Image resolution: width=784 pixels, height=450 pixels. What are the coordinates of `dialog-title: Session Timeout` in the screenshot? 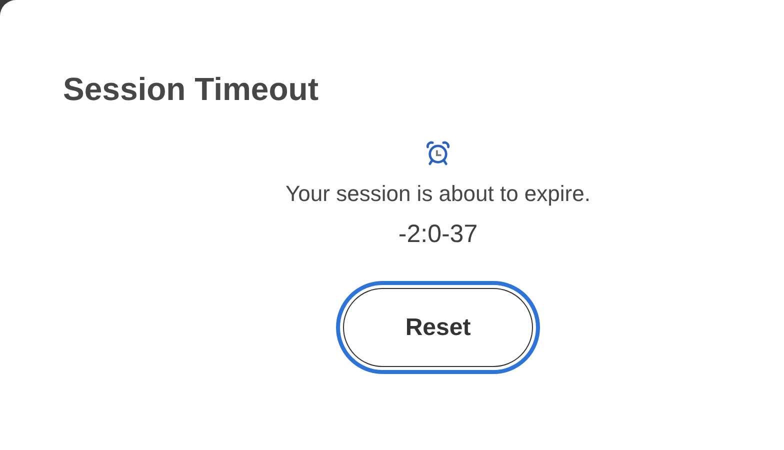 It's located at (190, 89).